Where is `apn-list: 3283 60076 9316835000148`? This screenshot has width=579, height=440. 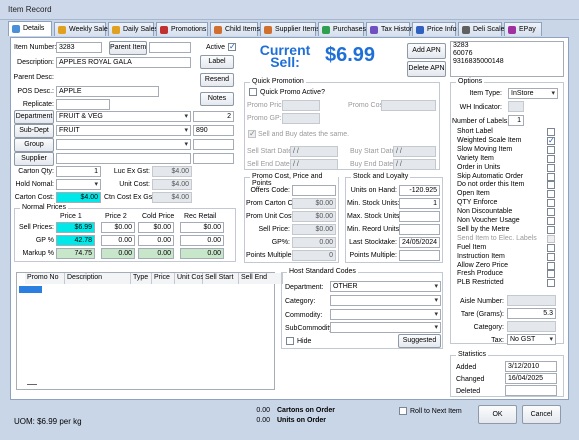
apn-list: 3283 60076 9316835000148 is located at coordinates (507, 59).